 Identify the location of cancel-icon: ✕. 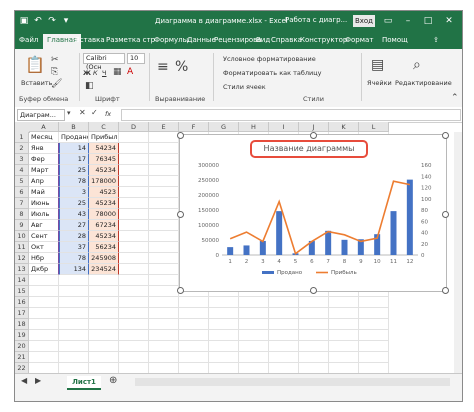
(82, 112).